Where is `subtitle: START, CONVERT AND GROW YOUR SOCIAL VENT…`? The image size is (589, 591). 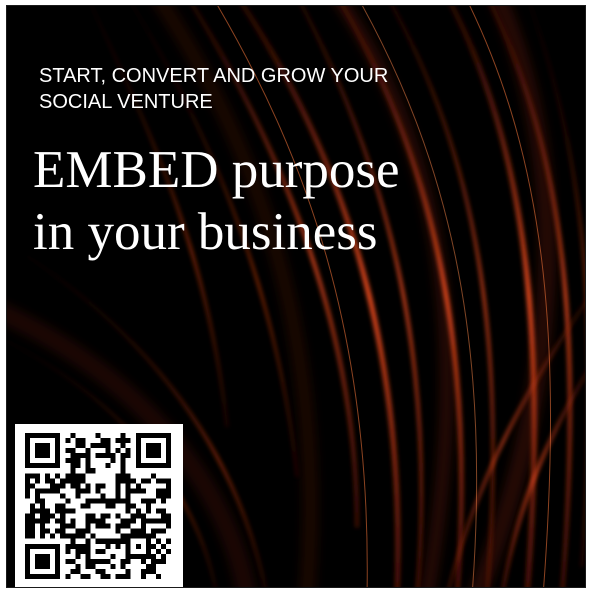 subtitle: START, CONVERT AND GROW YOUR SOCIAL VENT… is located at coordinates (279, 89).